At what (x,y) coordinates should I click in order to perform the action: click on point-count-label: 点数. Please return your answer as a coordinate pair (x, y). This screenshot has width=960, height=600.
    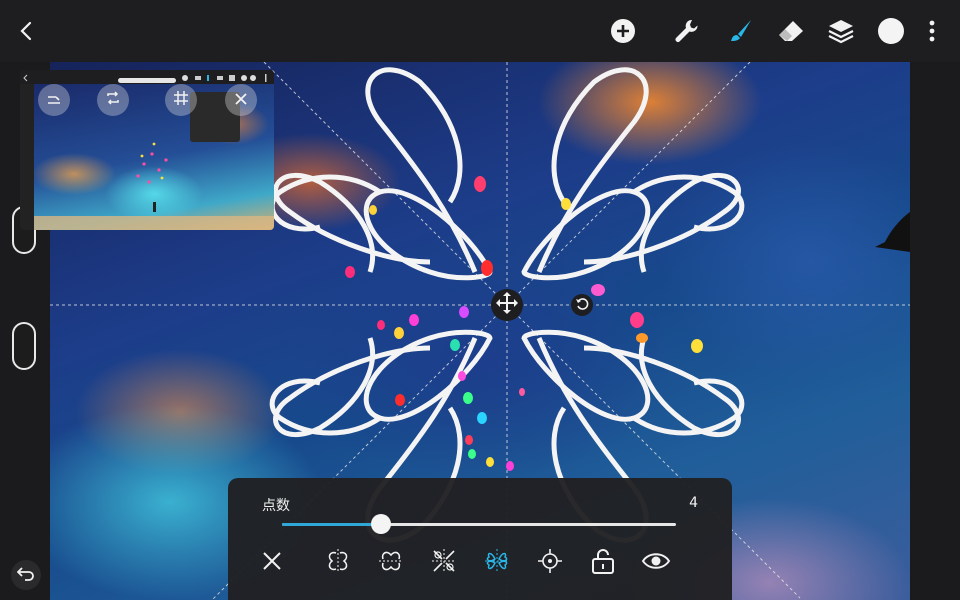
    Looking at the image, I should click on (276, 506).